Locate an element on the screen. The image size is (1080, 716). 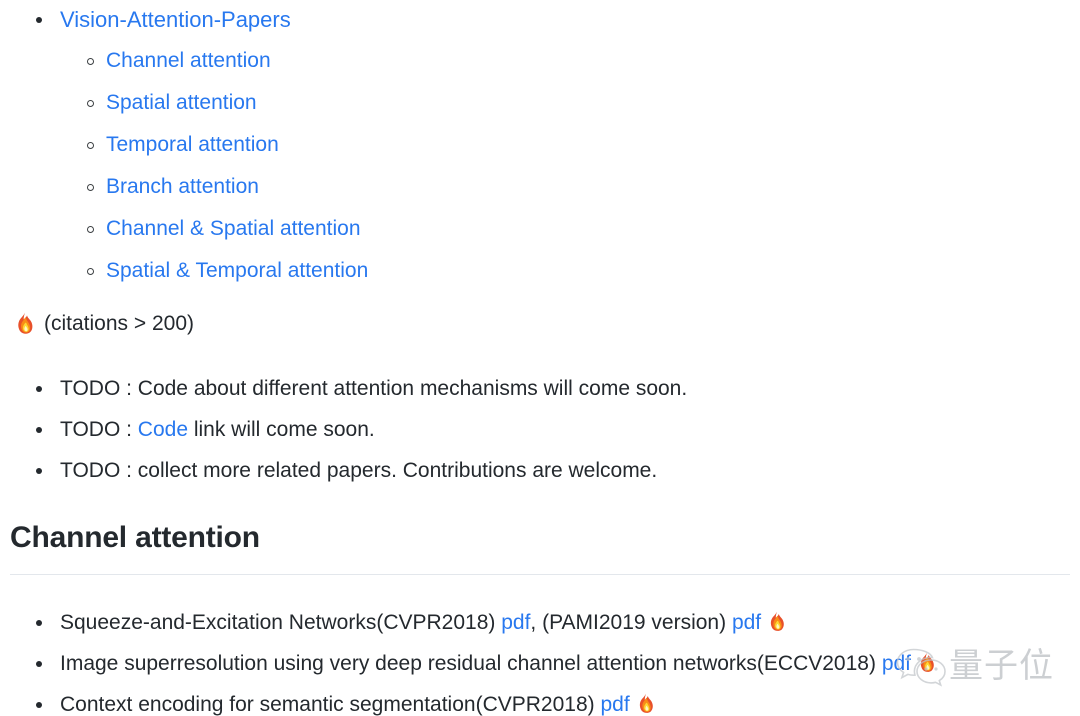
todo-item: TODO : Code link will come soon. is located at coordinates (540, 429).